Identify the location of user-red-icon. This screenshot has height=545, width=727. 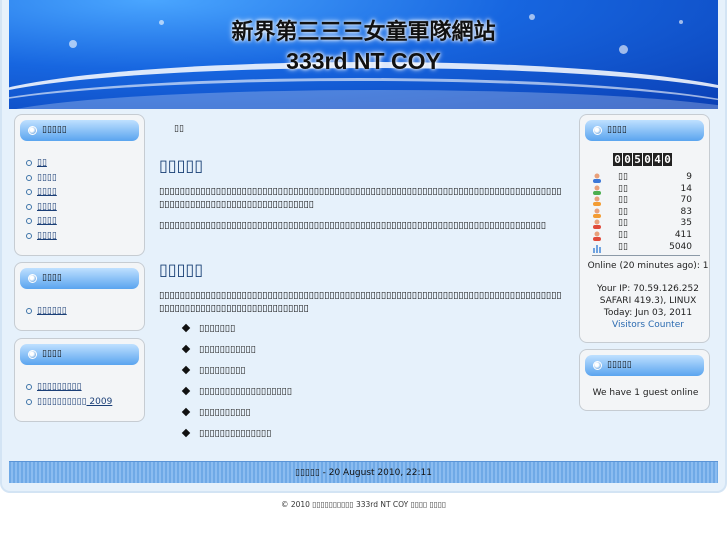
(597, 236).